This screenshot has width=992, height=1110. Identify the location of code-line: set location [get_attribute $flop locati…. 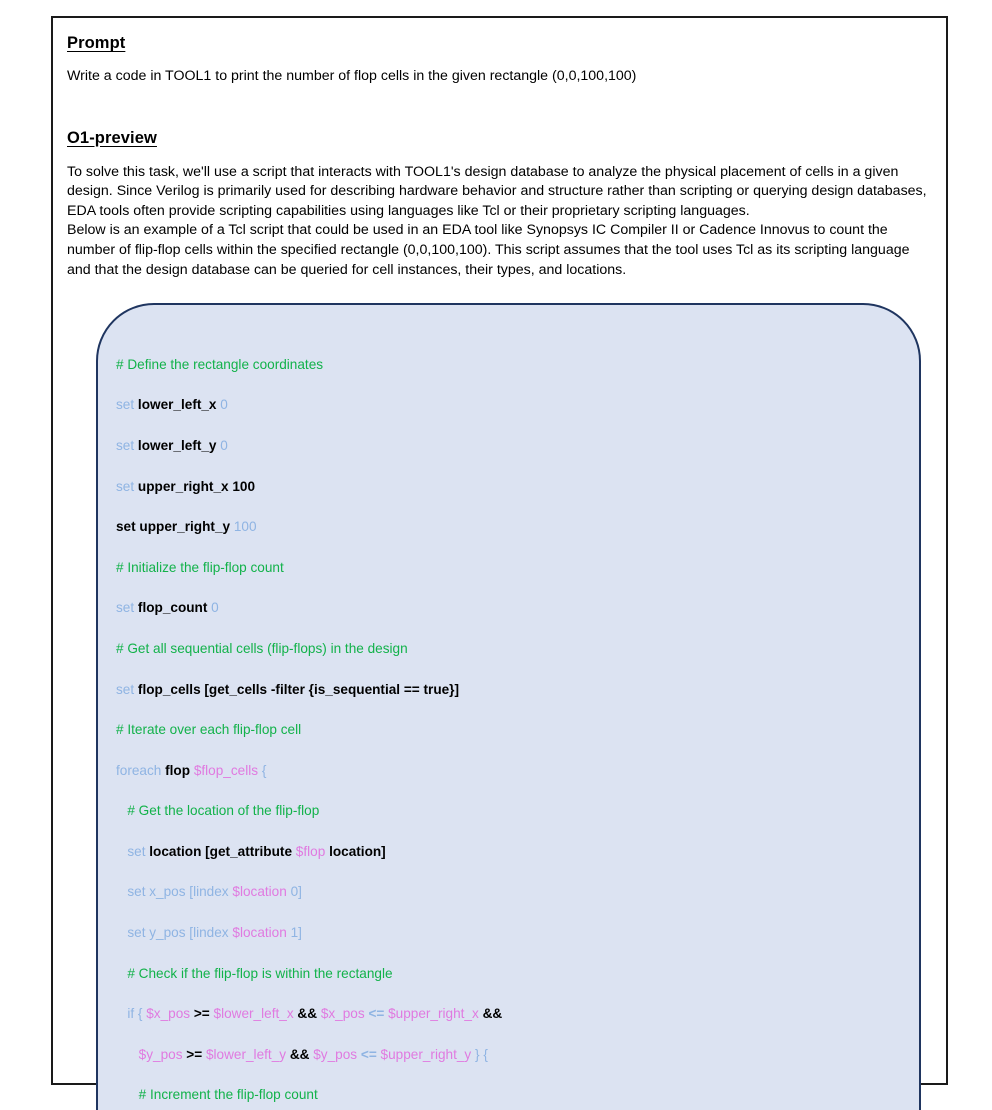
(256, 851).